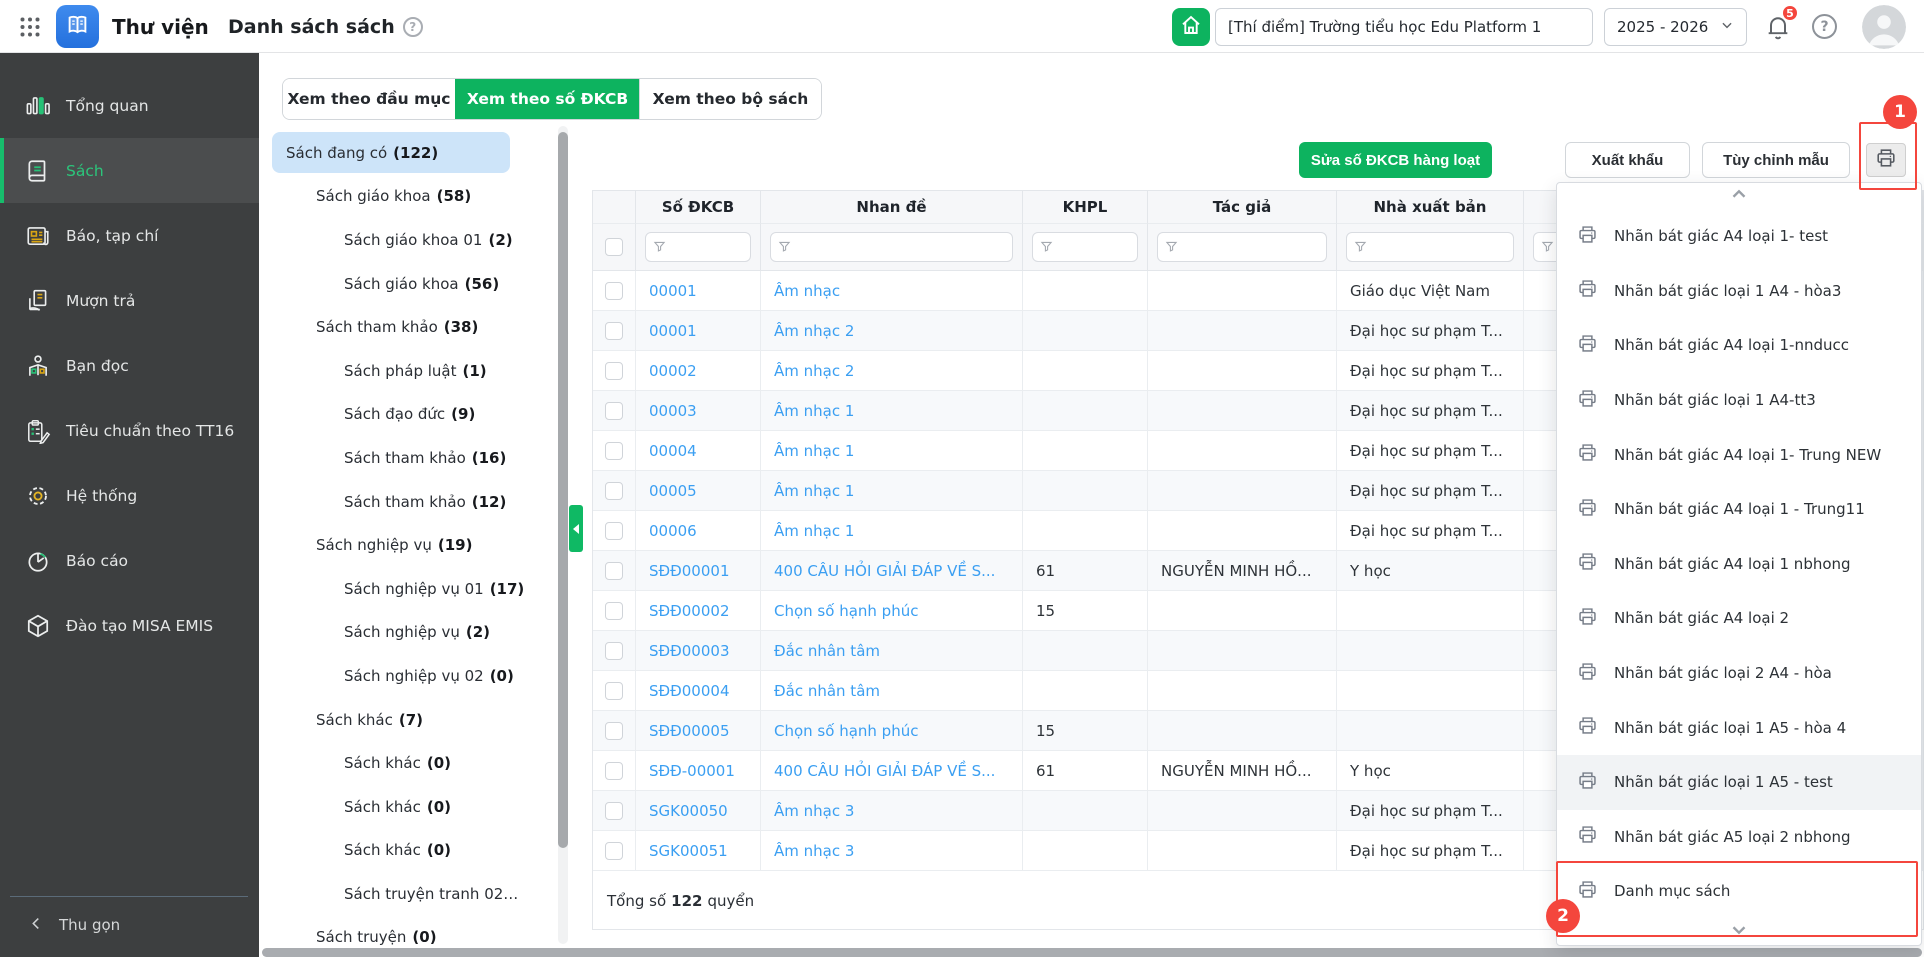 Image resolution: width=1924 pixels, height=957 pixels. I want to click on tree-item-sach-giao-khoa: Sách giáo khoa (58), so click(411, 197).